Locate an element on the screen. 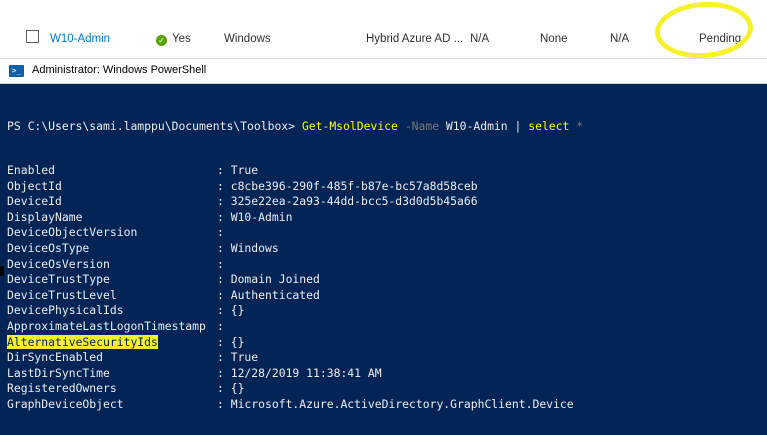 The width and height of the screenshot is (767, 435). property-name: DeviceTrustLevel is located at coordinates (62, 294).